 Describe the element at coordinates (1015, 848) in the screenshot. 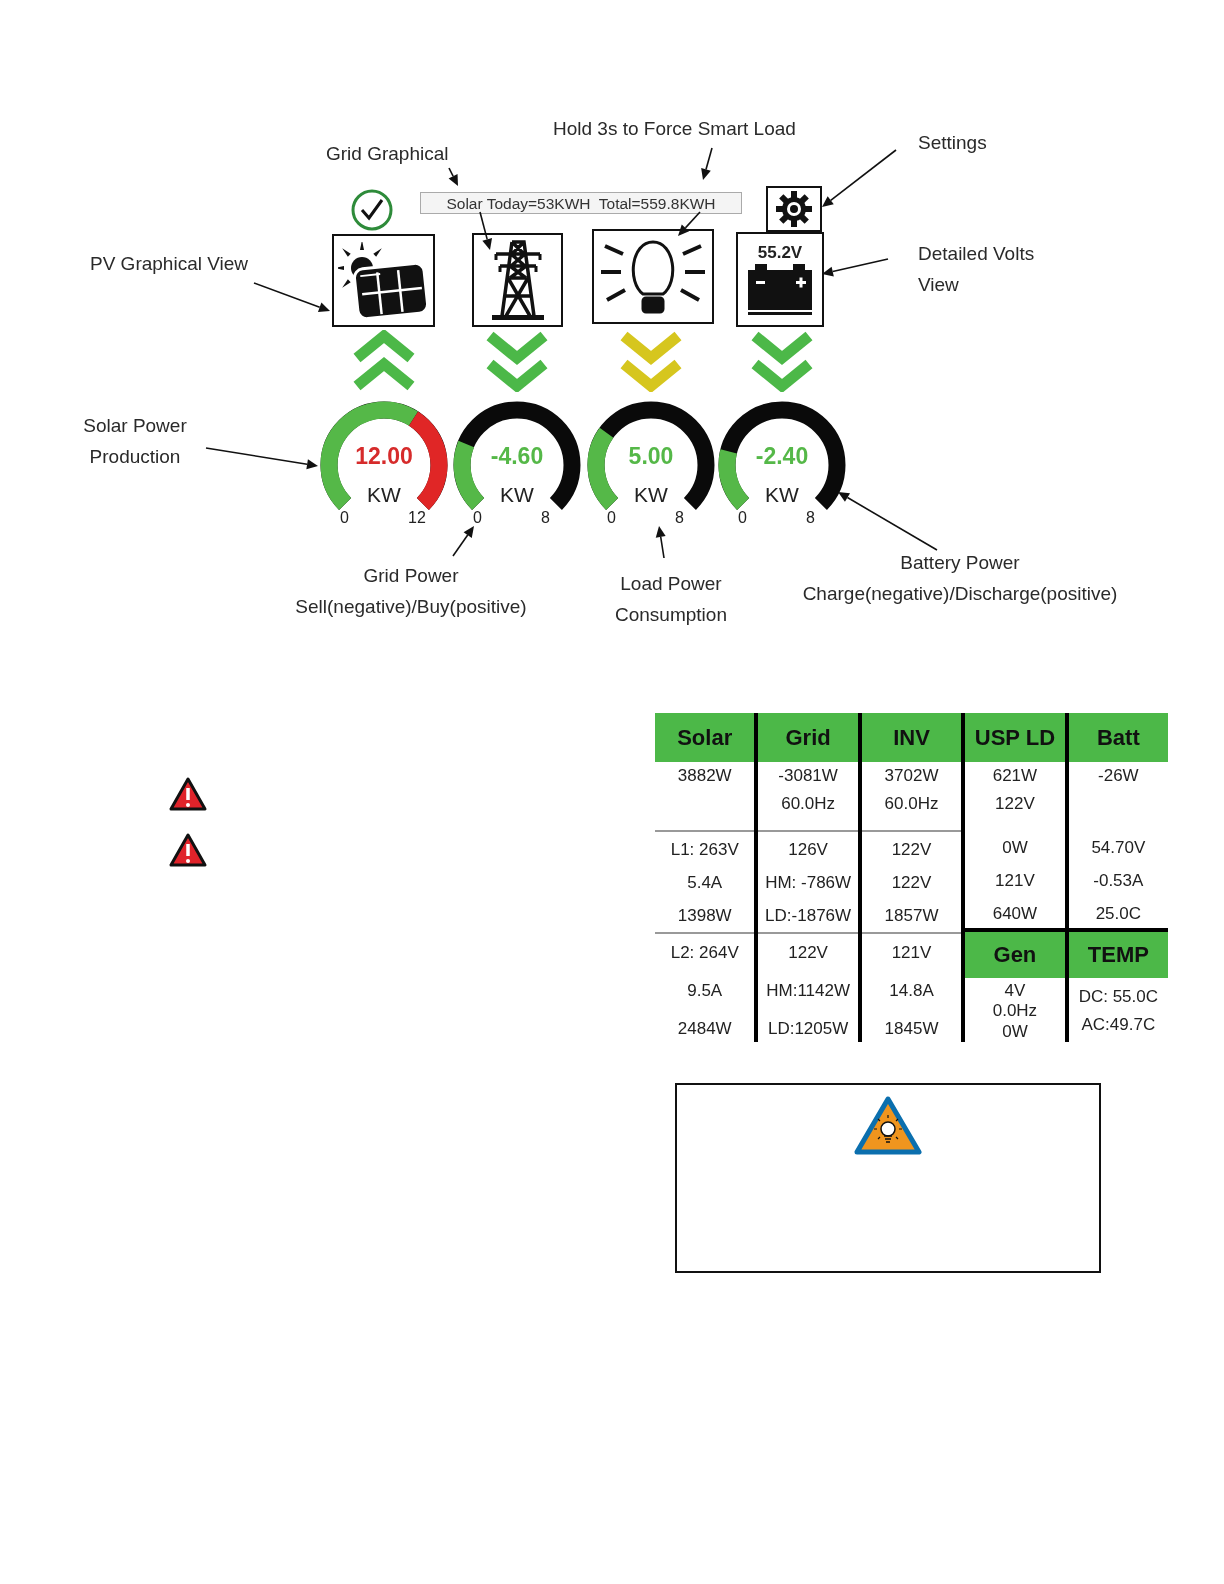

I see `table-cell-text: 0W` at that location.